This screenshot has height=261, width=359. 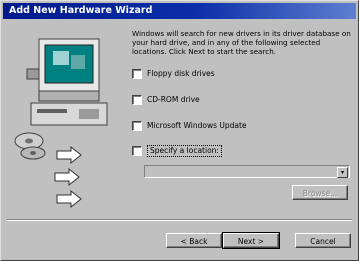 What do you see at coordinates (81, 10) in the screenshot?
I see `window-title: Add New Hardware Wizard` at bounding box center [81, 10].